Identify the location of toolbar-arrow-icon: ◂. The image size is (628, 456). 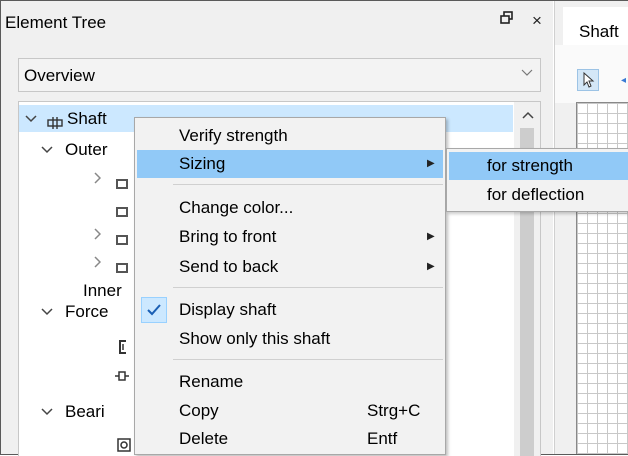
(623, 80).